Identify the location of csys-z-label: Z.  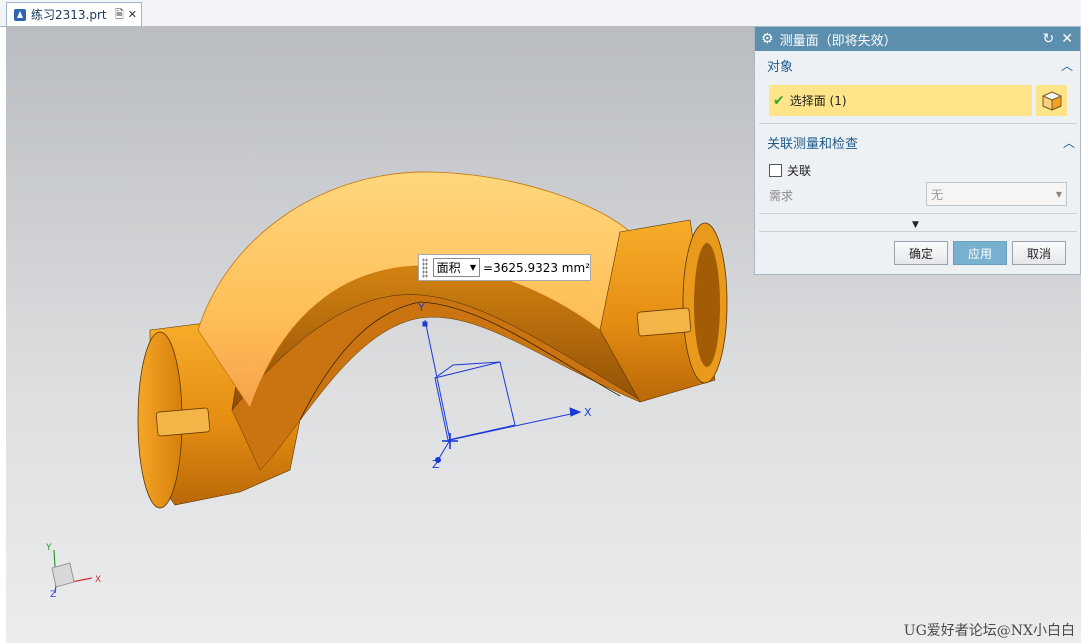
(436, 464).